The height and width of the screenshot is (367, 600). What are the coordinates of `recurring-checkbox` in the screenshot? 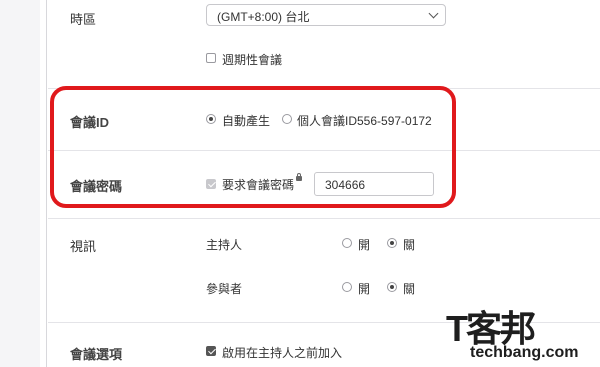 It's located at (211, 58).